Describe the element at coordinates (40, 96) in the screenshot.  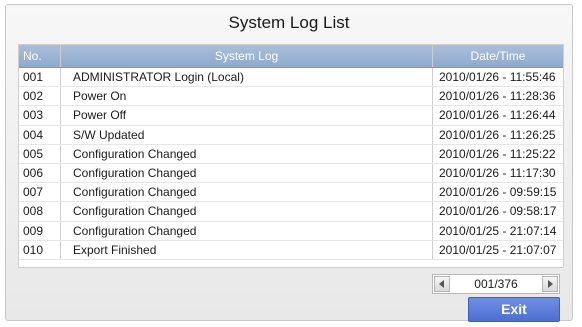
I see `row-no: 002` at that location.